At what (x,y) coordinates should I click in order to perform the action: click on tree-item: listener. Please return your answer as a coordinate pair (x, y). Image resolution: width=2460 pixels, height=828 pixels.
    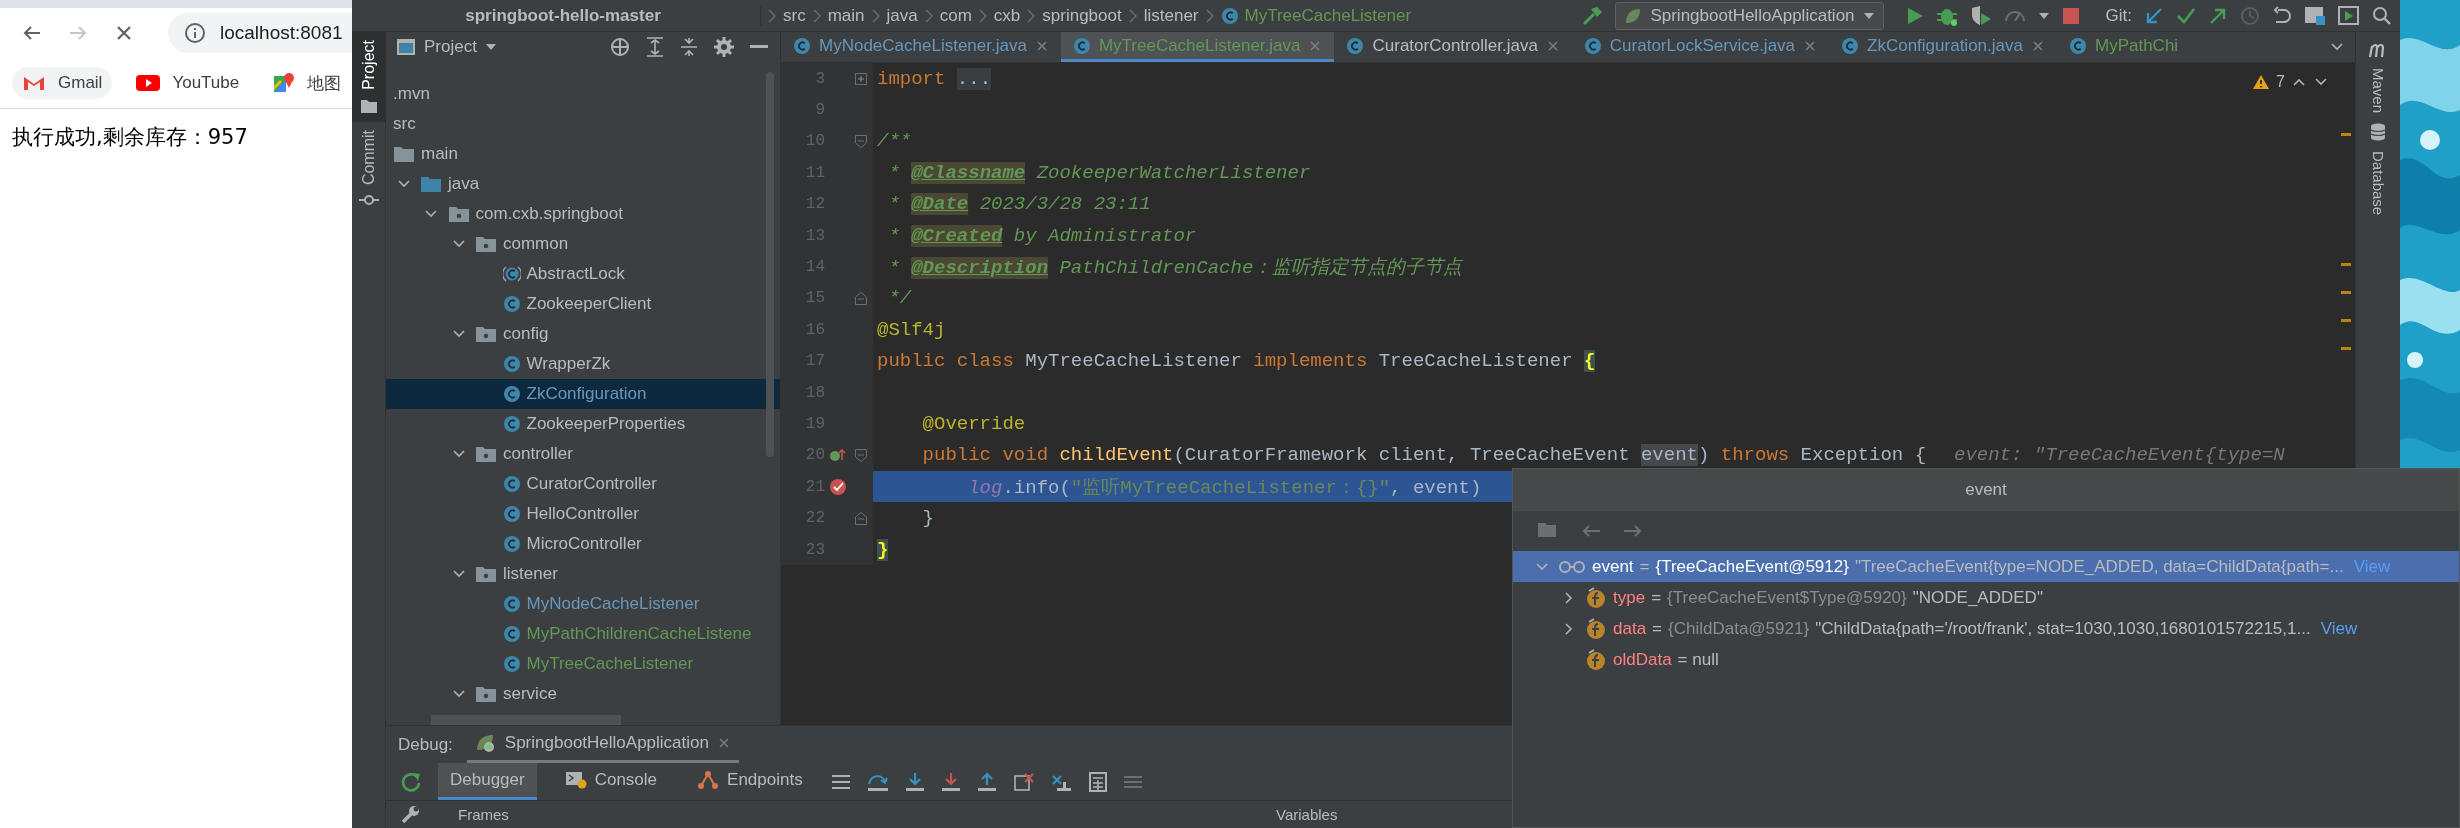
    Looking at the image, I should click on (583, 574).